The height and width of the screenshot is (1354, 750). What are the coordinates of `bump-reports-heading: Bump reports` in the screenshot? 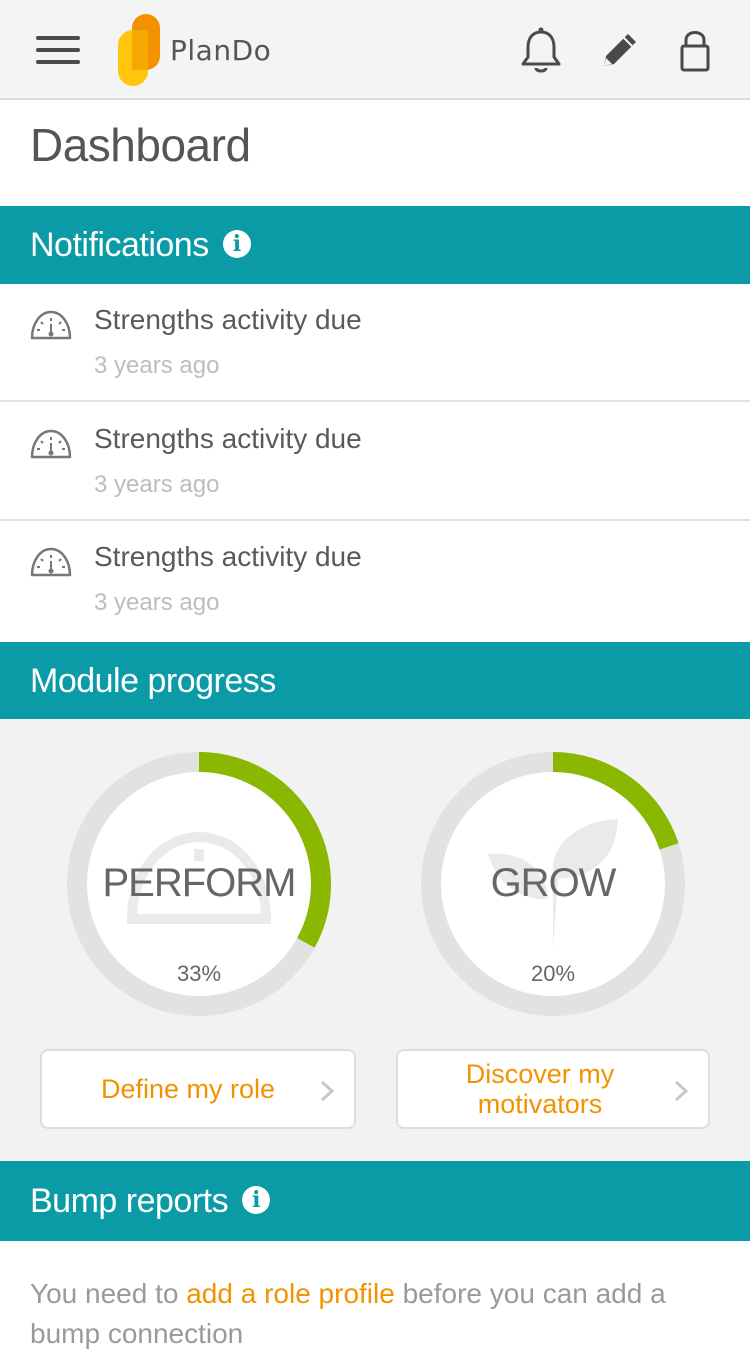 It's located at (129, 1201).